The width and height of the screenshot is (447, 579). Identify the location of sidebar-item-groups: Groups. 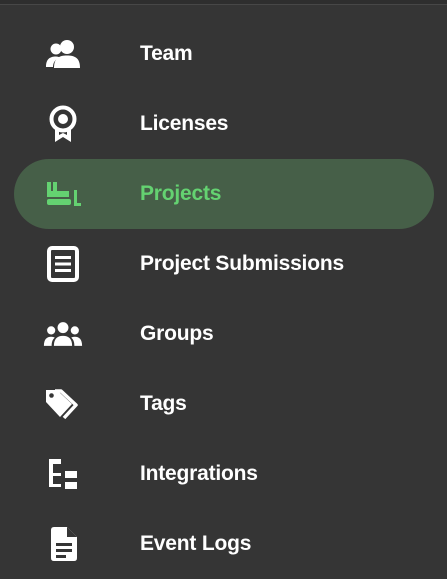
(223, 334).